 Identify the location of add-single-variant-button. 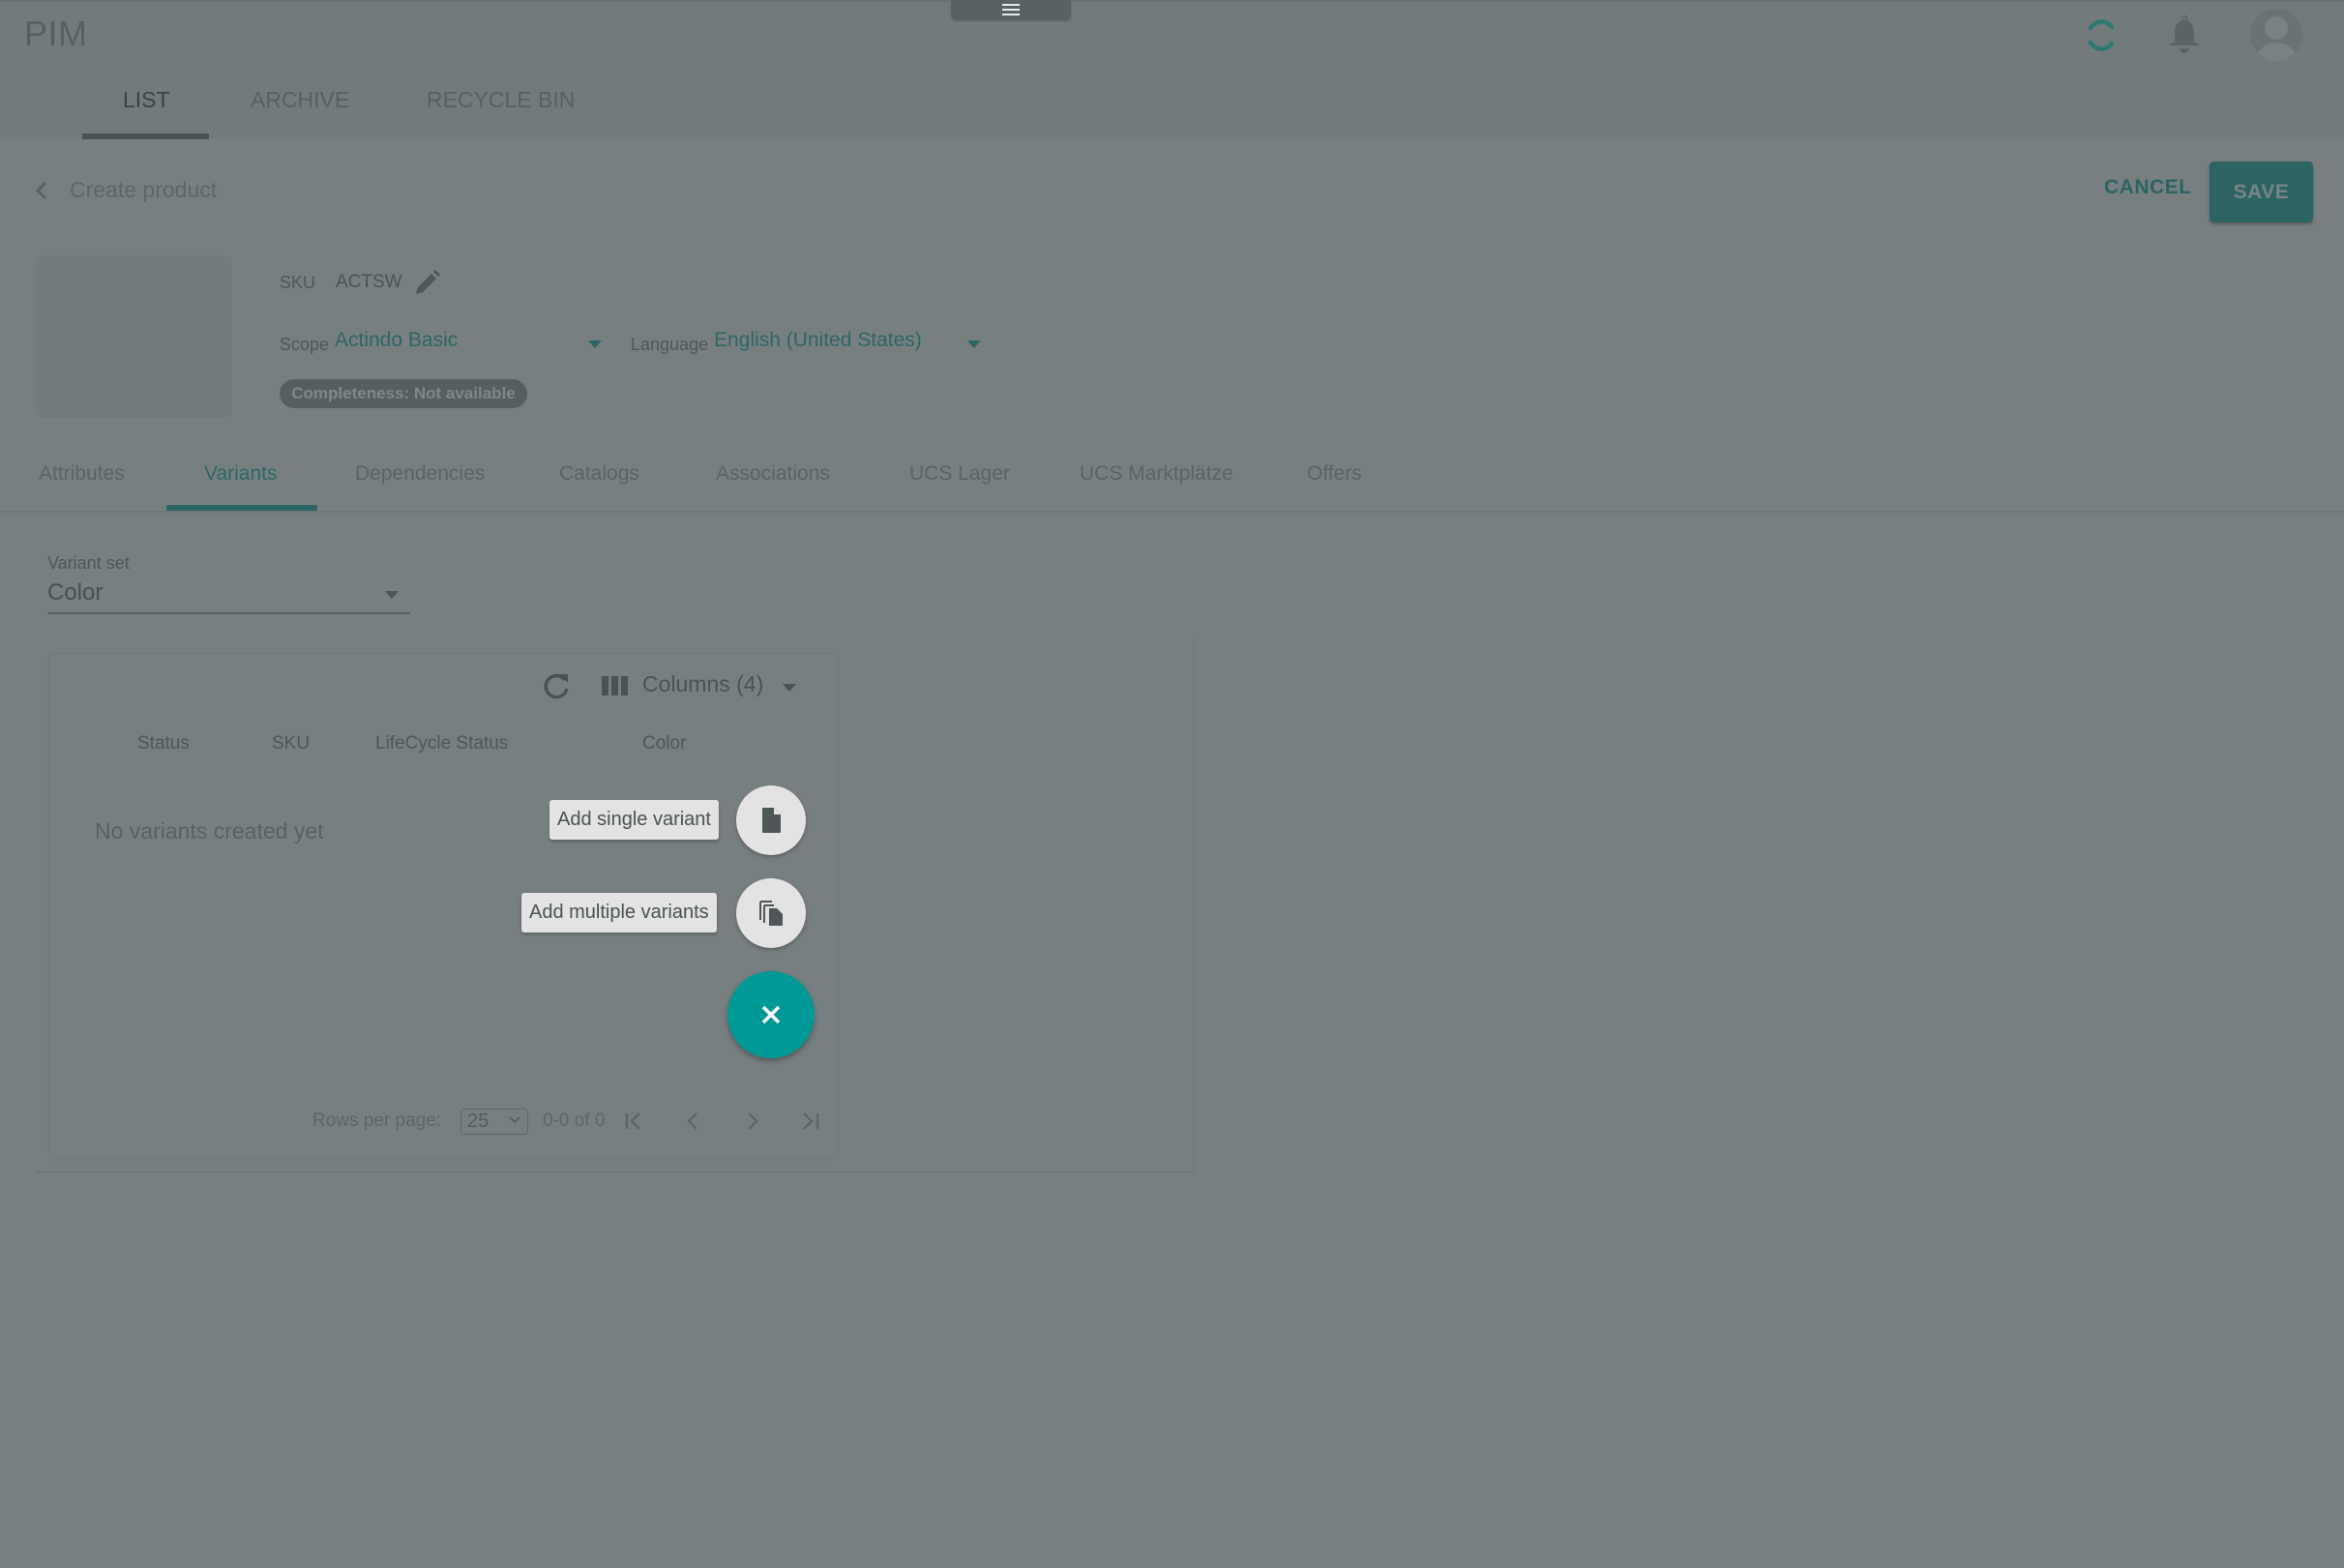
(771, 820).